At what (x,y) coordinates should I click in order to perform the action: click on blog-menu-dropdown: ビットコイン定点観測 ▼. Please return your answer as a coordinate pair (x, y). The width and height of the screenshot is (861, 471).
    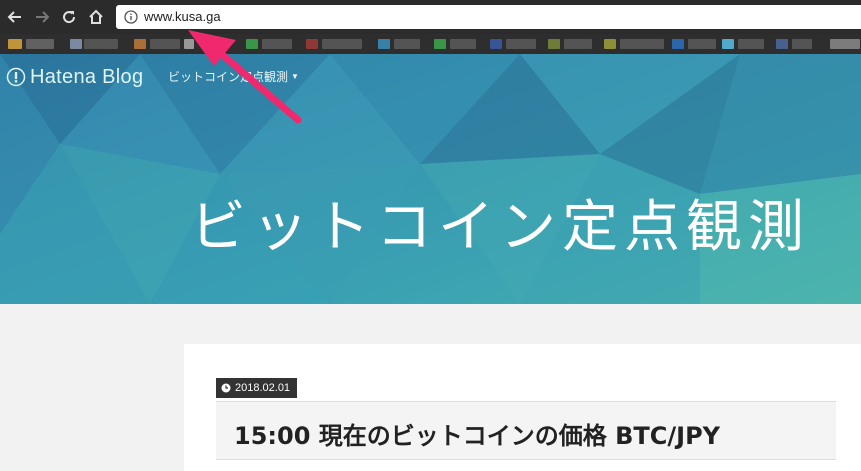
    Looking at the image, I should click on (233, 76).